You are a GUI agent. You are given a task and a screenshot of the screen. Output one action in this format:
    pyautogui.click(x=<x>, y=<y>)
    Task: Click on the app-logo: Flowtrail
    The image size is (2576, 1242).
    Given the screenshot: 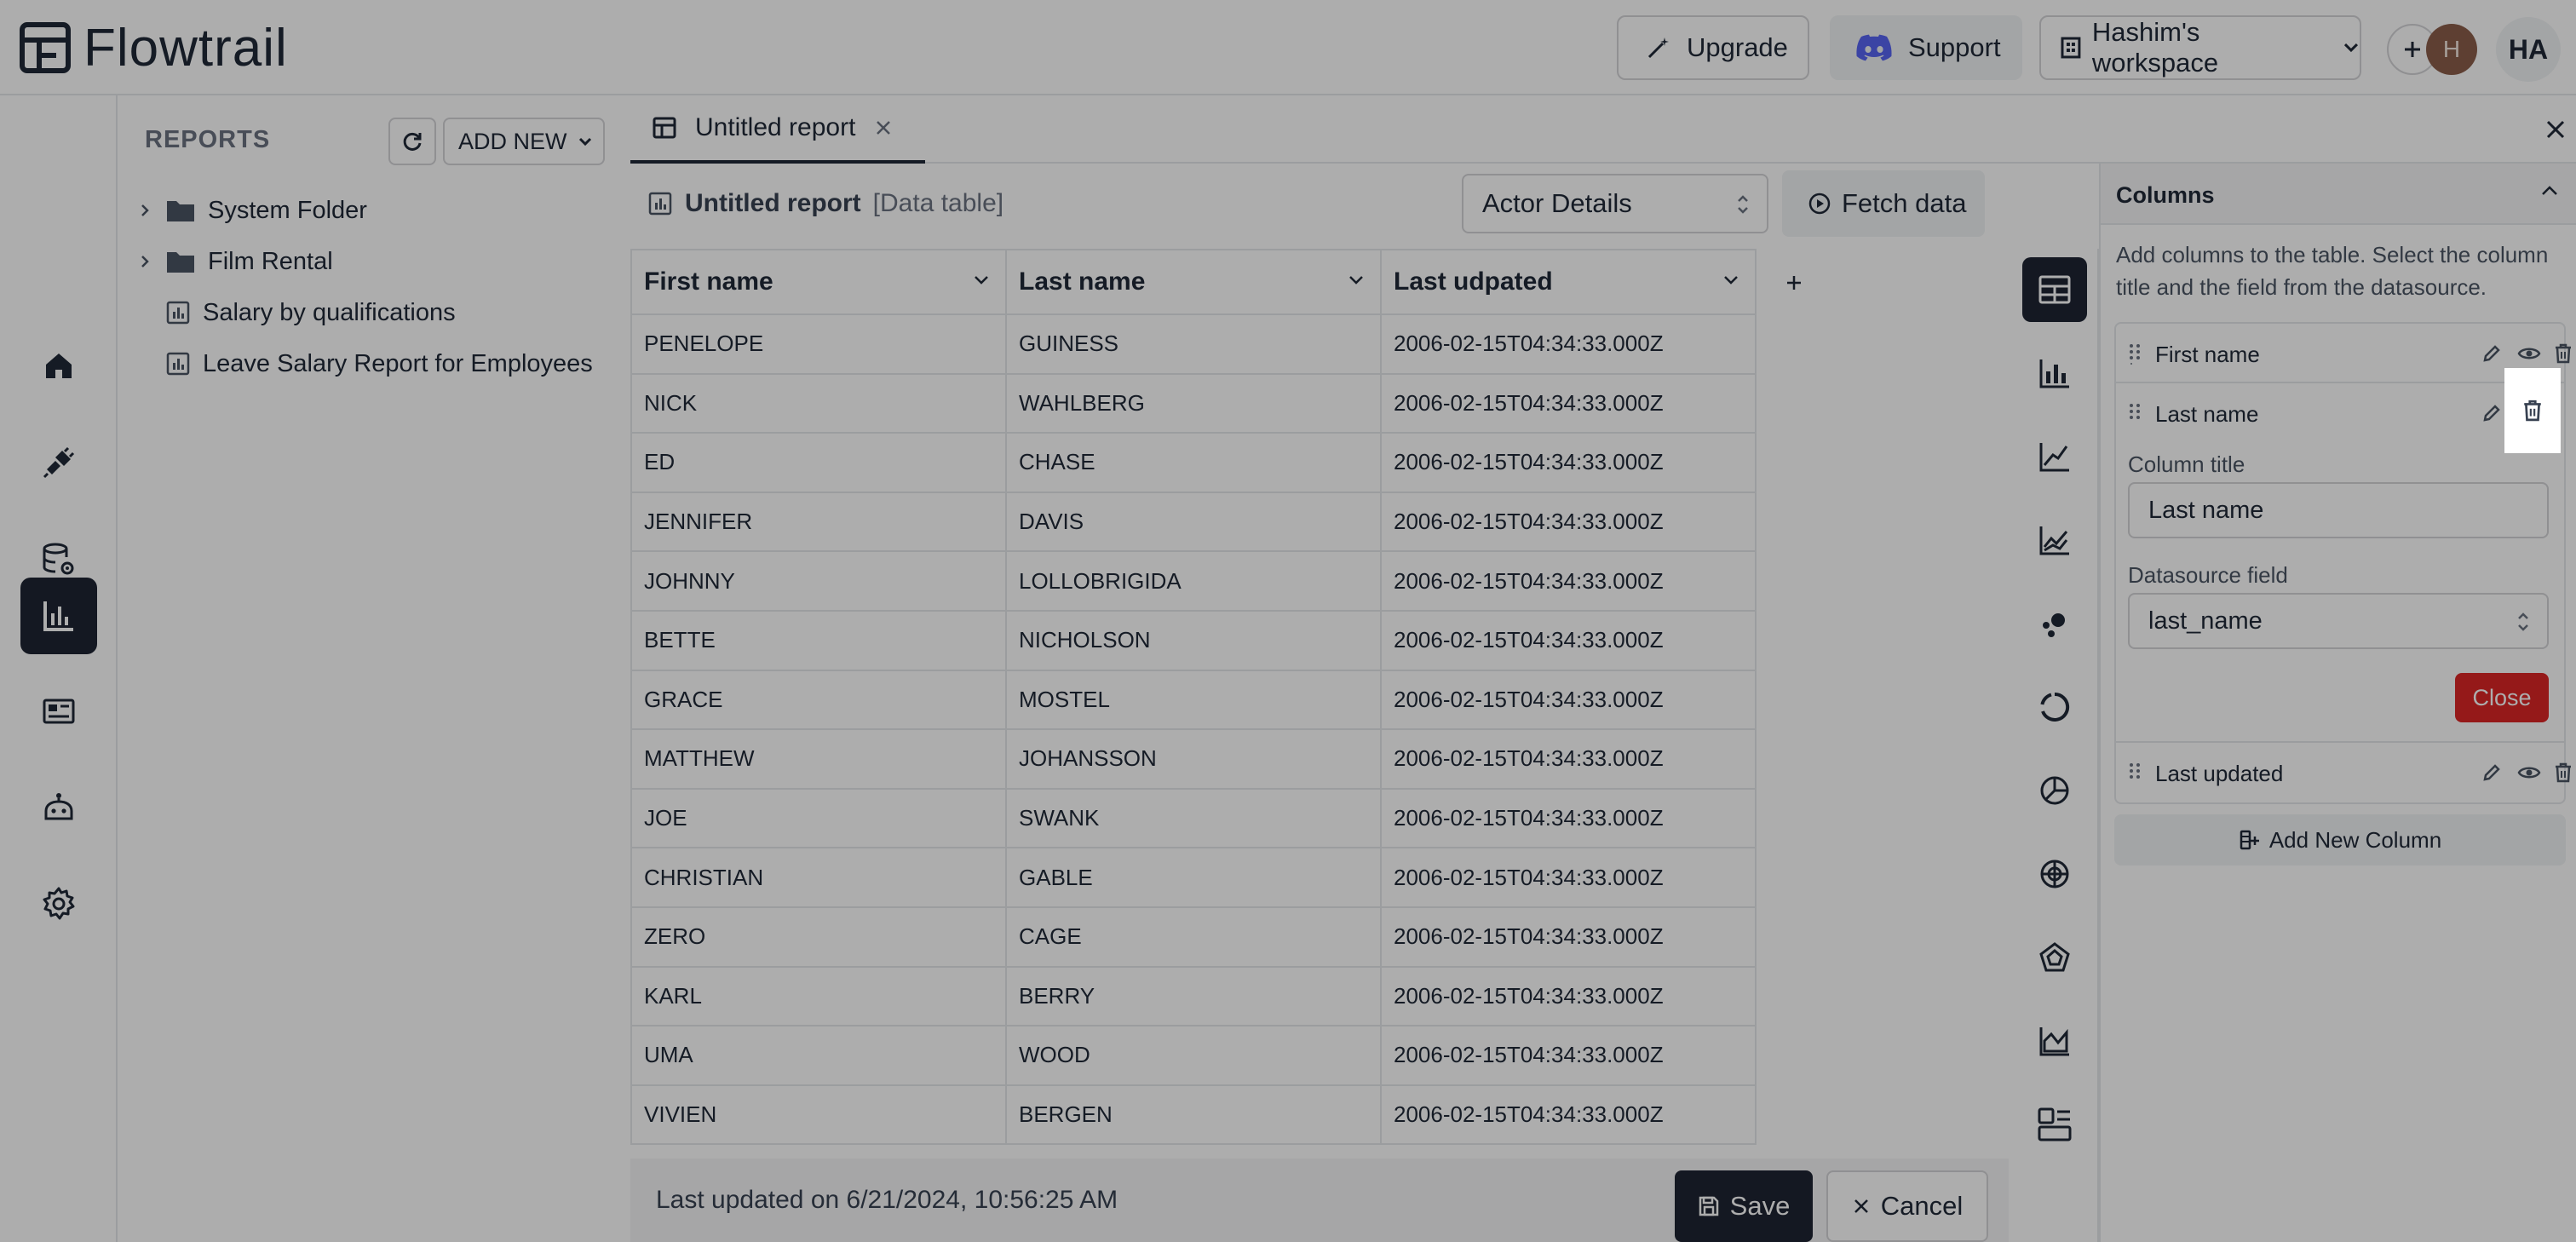 What is the action you would take?
    pyautogui.click(x=154, y=49)
    